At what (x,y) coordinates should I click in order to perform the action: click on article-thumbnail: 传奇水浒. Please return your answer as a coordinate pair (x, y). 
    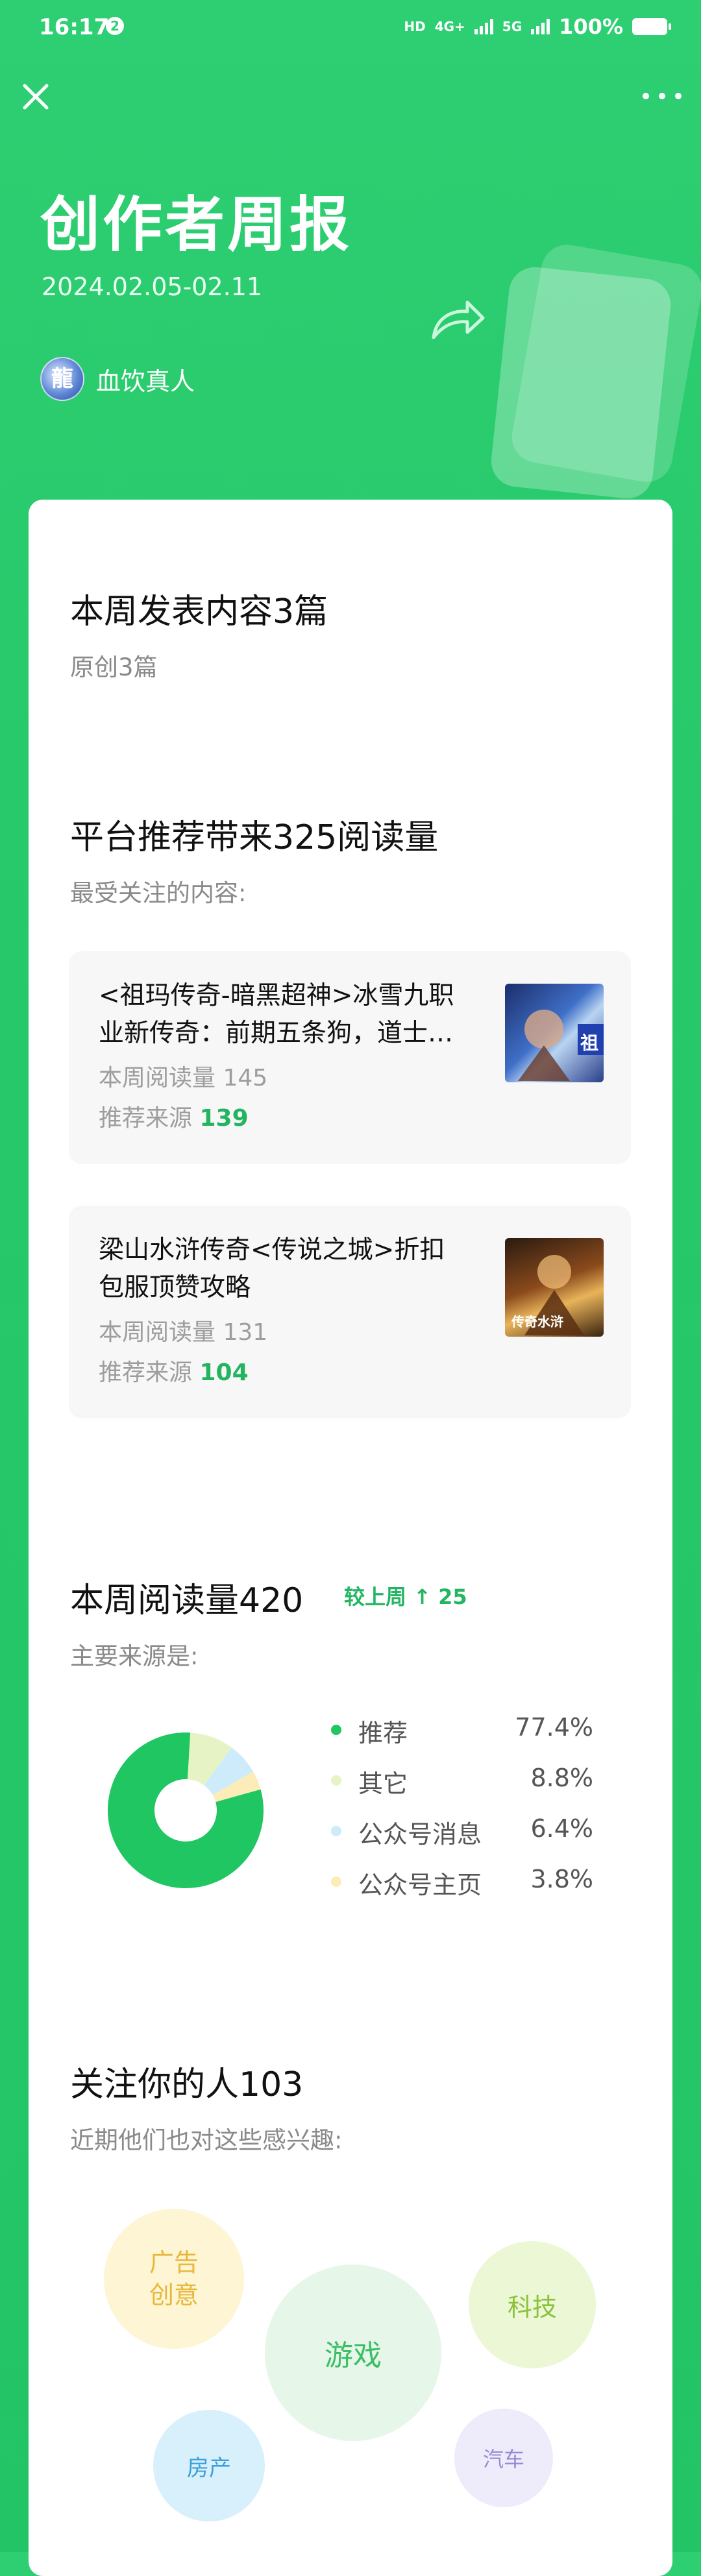
    Looking at the image, I should click on (554, 1287).